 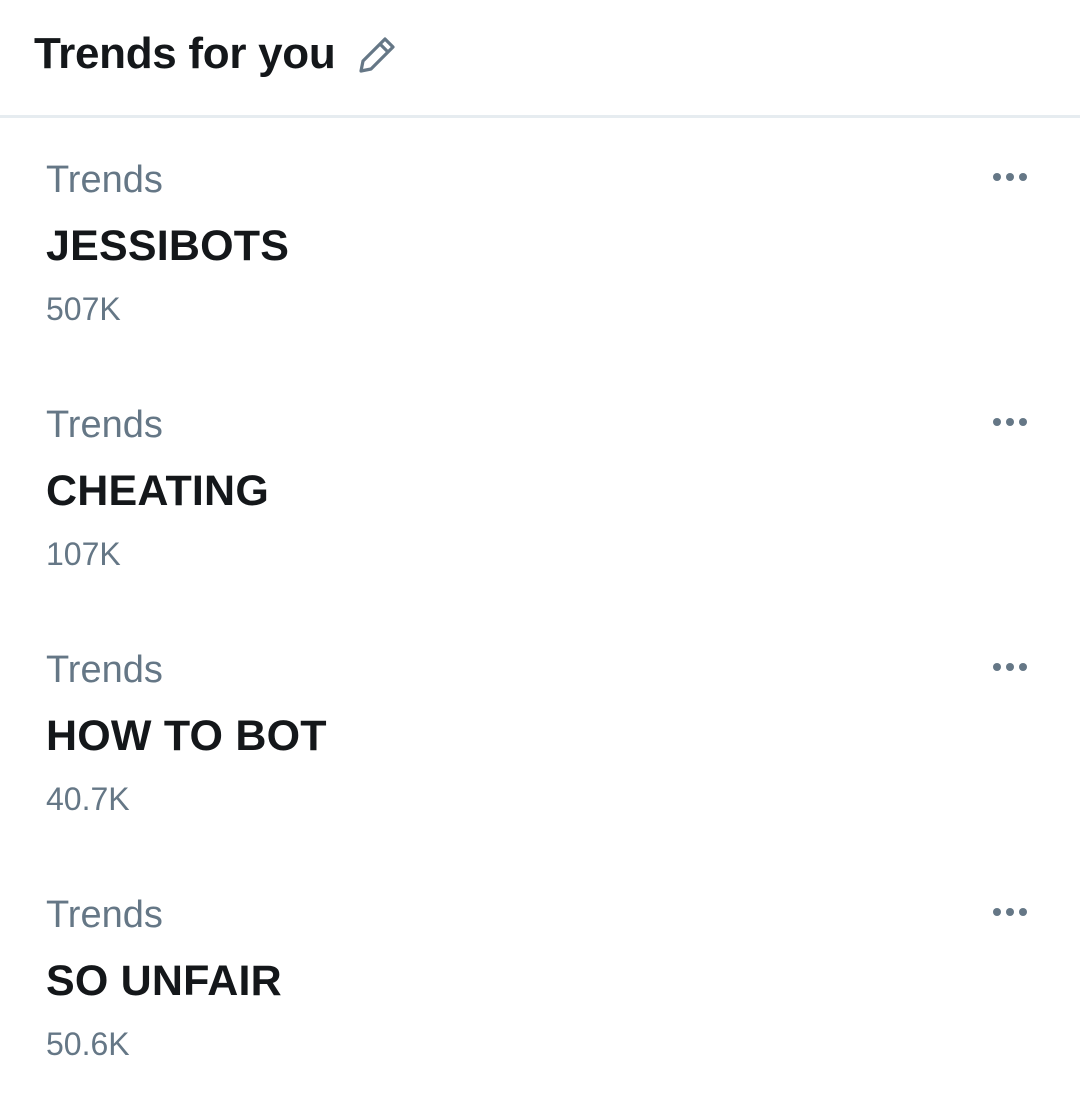 I want to click on trend-count: 107K, so click(x=83, y=554).